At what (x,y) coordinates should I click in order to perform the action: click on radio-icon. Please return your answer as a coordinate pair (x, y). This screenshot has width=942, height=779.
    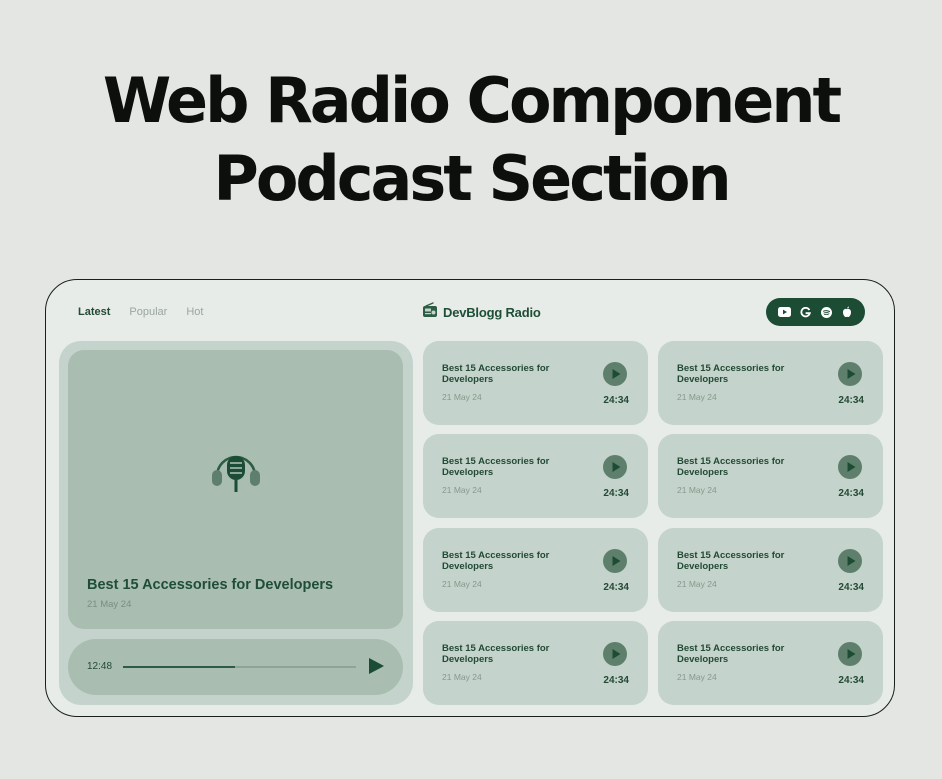
    Looking at the image, I should click on (430, 312).